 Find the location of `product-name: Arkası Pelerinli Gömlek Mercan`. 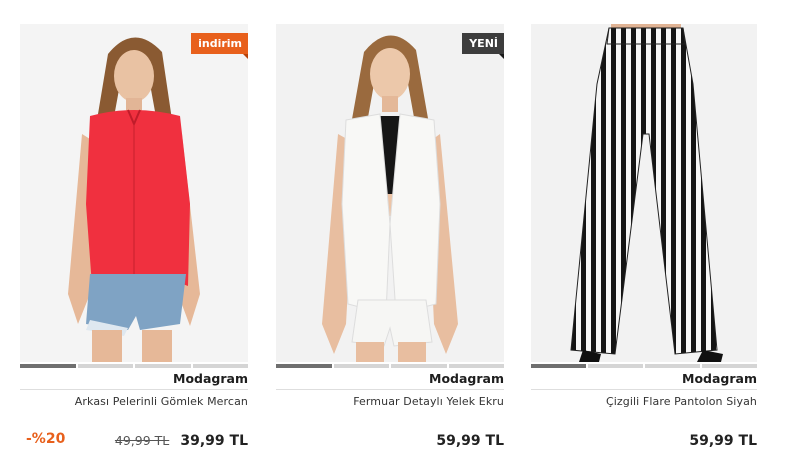

product-name: Arkası Pelerinli Gömlek Mercan is located at coordinates (134, 401).